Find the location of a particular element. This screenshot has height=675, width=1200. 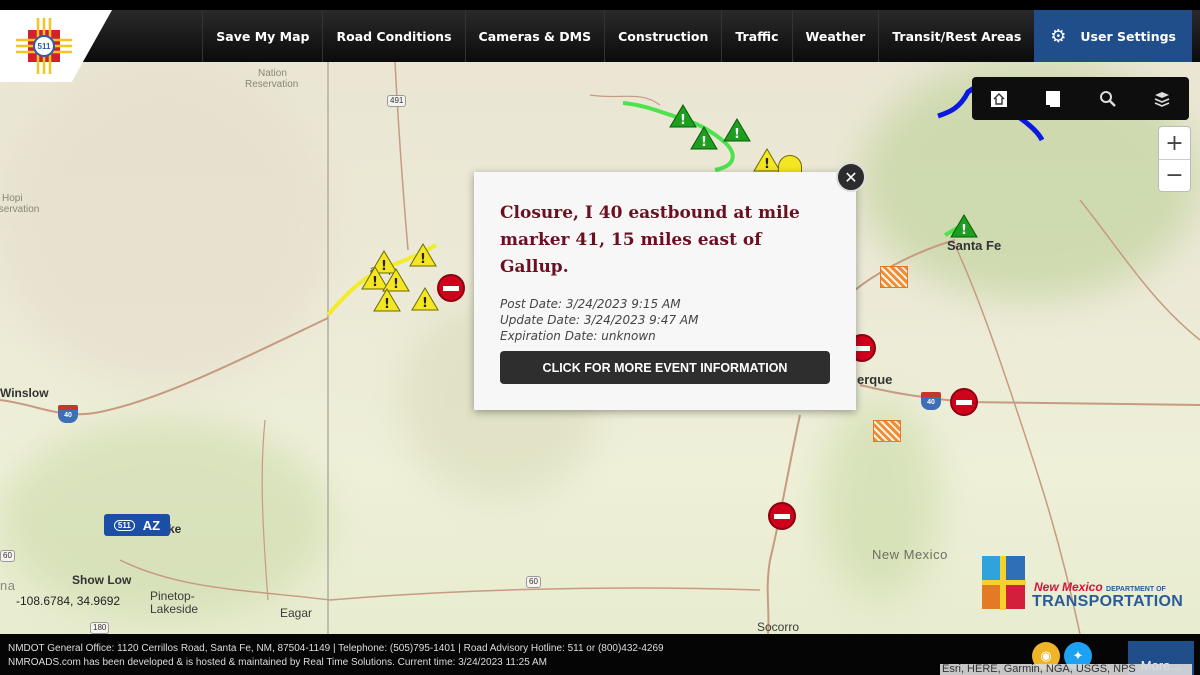

top-strip is located at coordinates (600, 5).